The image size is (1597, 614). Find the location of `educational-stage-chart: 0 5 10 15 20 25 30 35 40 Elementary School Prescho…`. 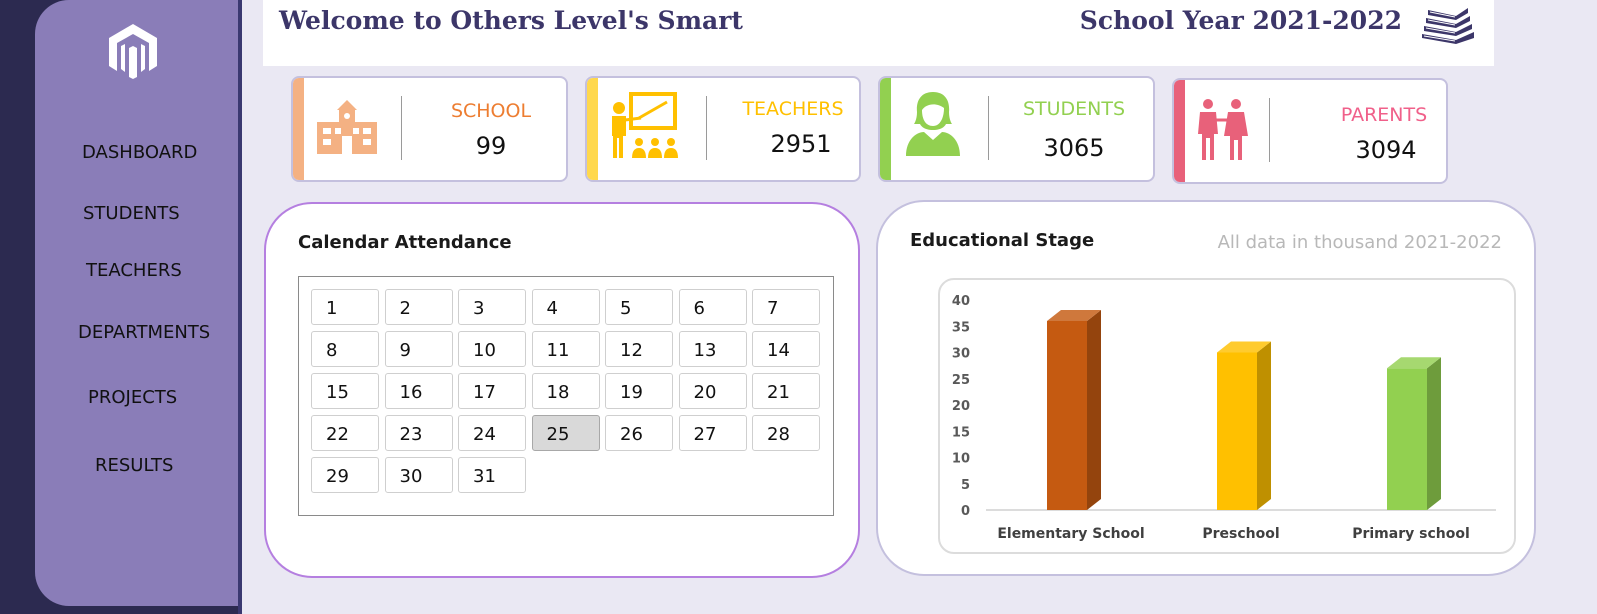

educational-stage-chart: 0 5 10 15 20 25 30 35 40 Elementary School Prescho… is located at coordinates (1224, 418).